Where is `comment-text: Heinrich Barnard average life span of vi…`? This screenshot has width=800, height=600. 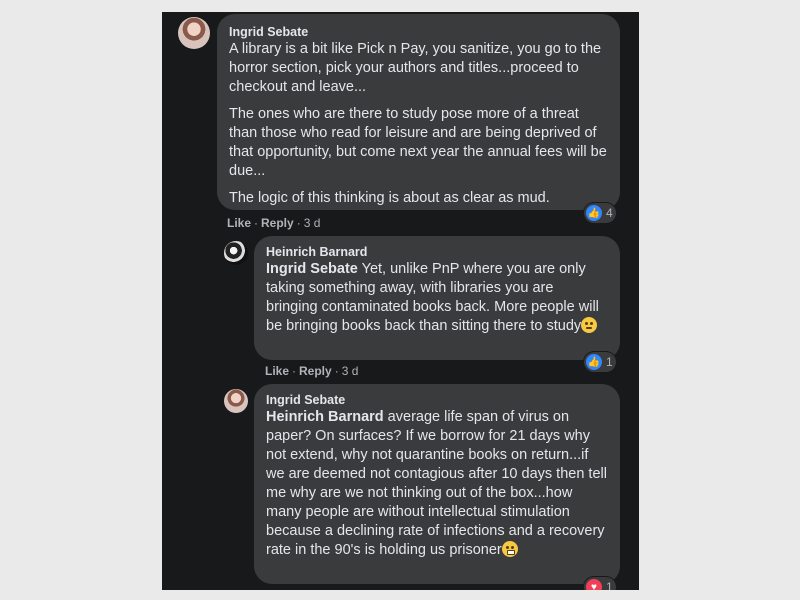 comment-text: Heinrich Barnard average life span of vi… is located at coordinates (437, 484).